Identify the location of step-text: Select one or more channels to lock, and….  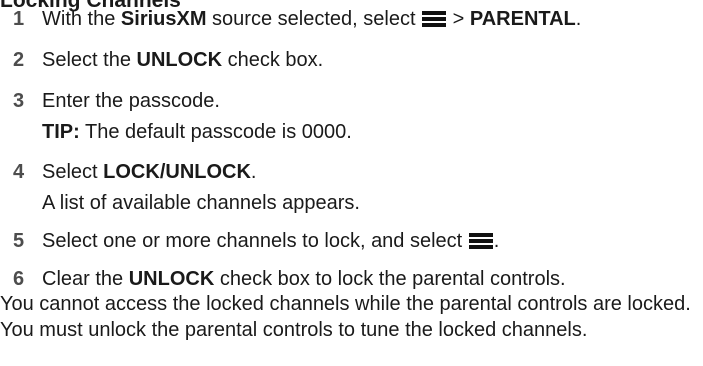
(271, 241).